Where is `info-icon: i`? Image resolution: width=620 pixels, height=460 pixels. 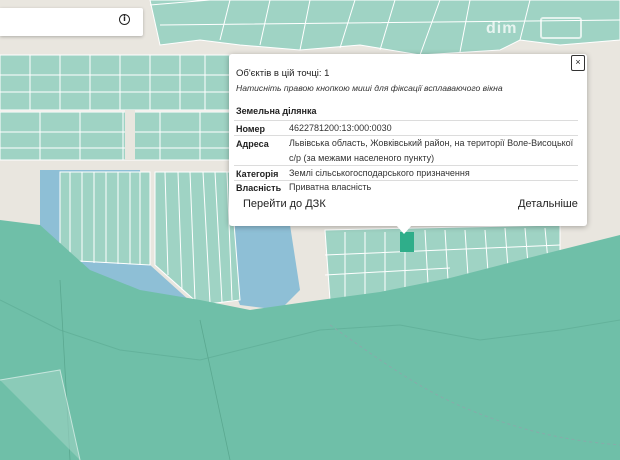 info-icon: i is located at coordinates (124, 19).